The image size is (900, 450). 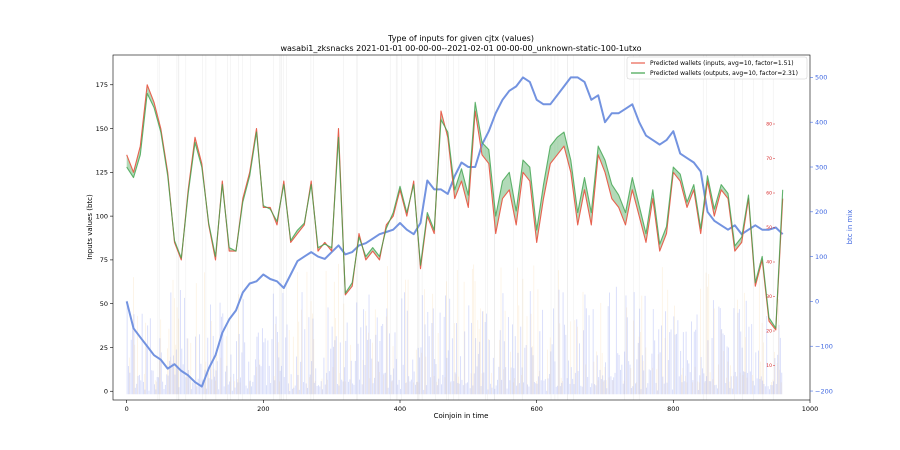 What do you see at coordinates (850, 227) in the screenshot?
I see `right-axis-label: btc in mix` at bounding box center [850, 227].